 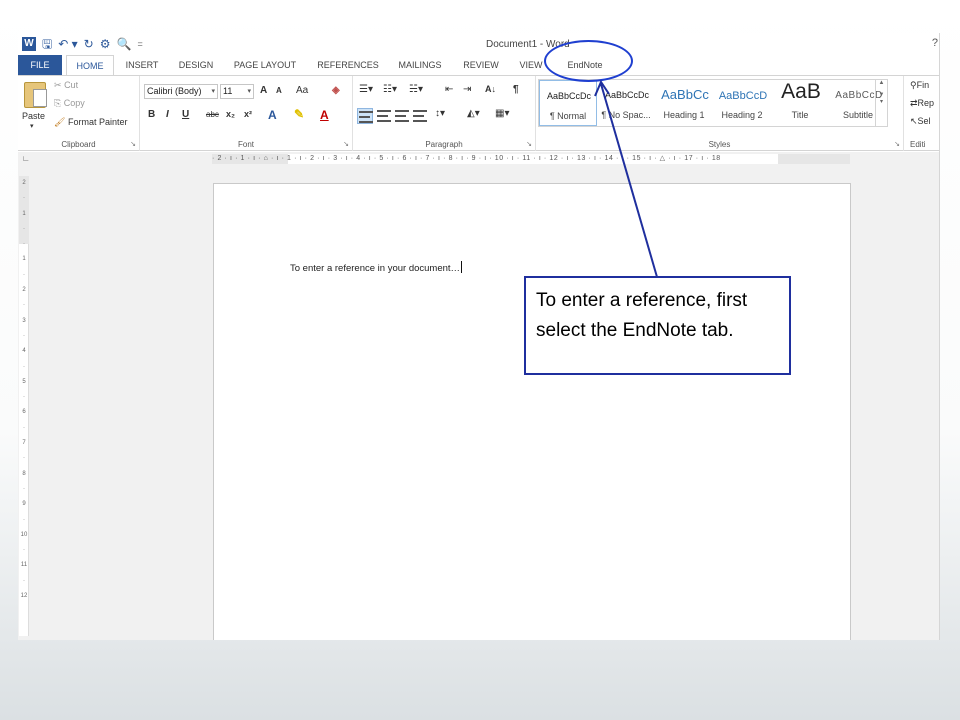 What do you see at coordinates (402, 116) in the screenshot?
I see `align-right-icon` at bounding box center [402, 116].